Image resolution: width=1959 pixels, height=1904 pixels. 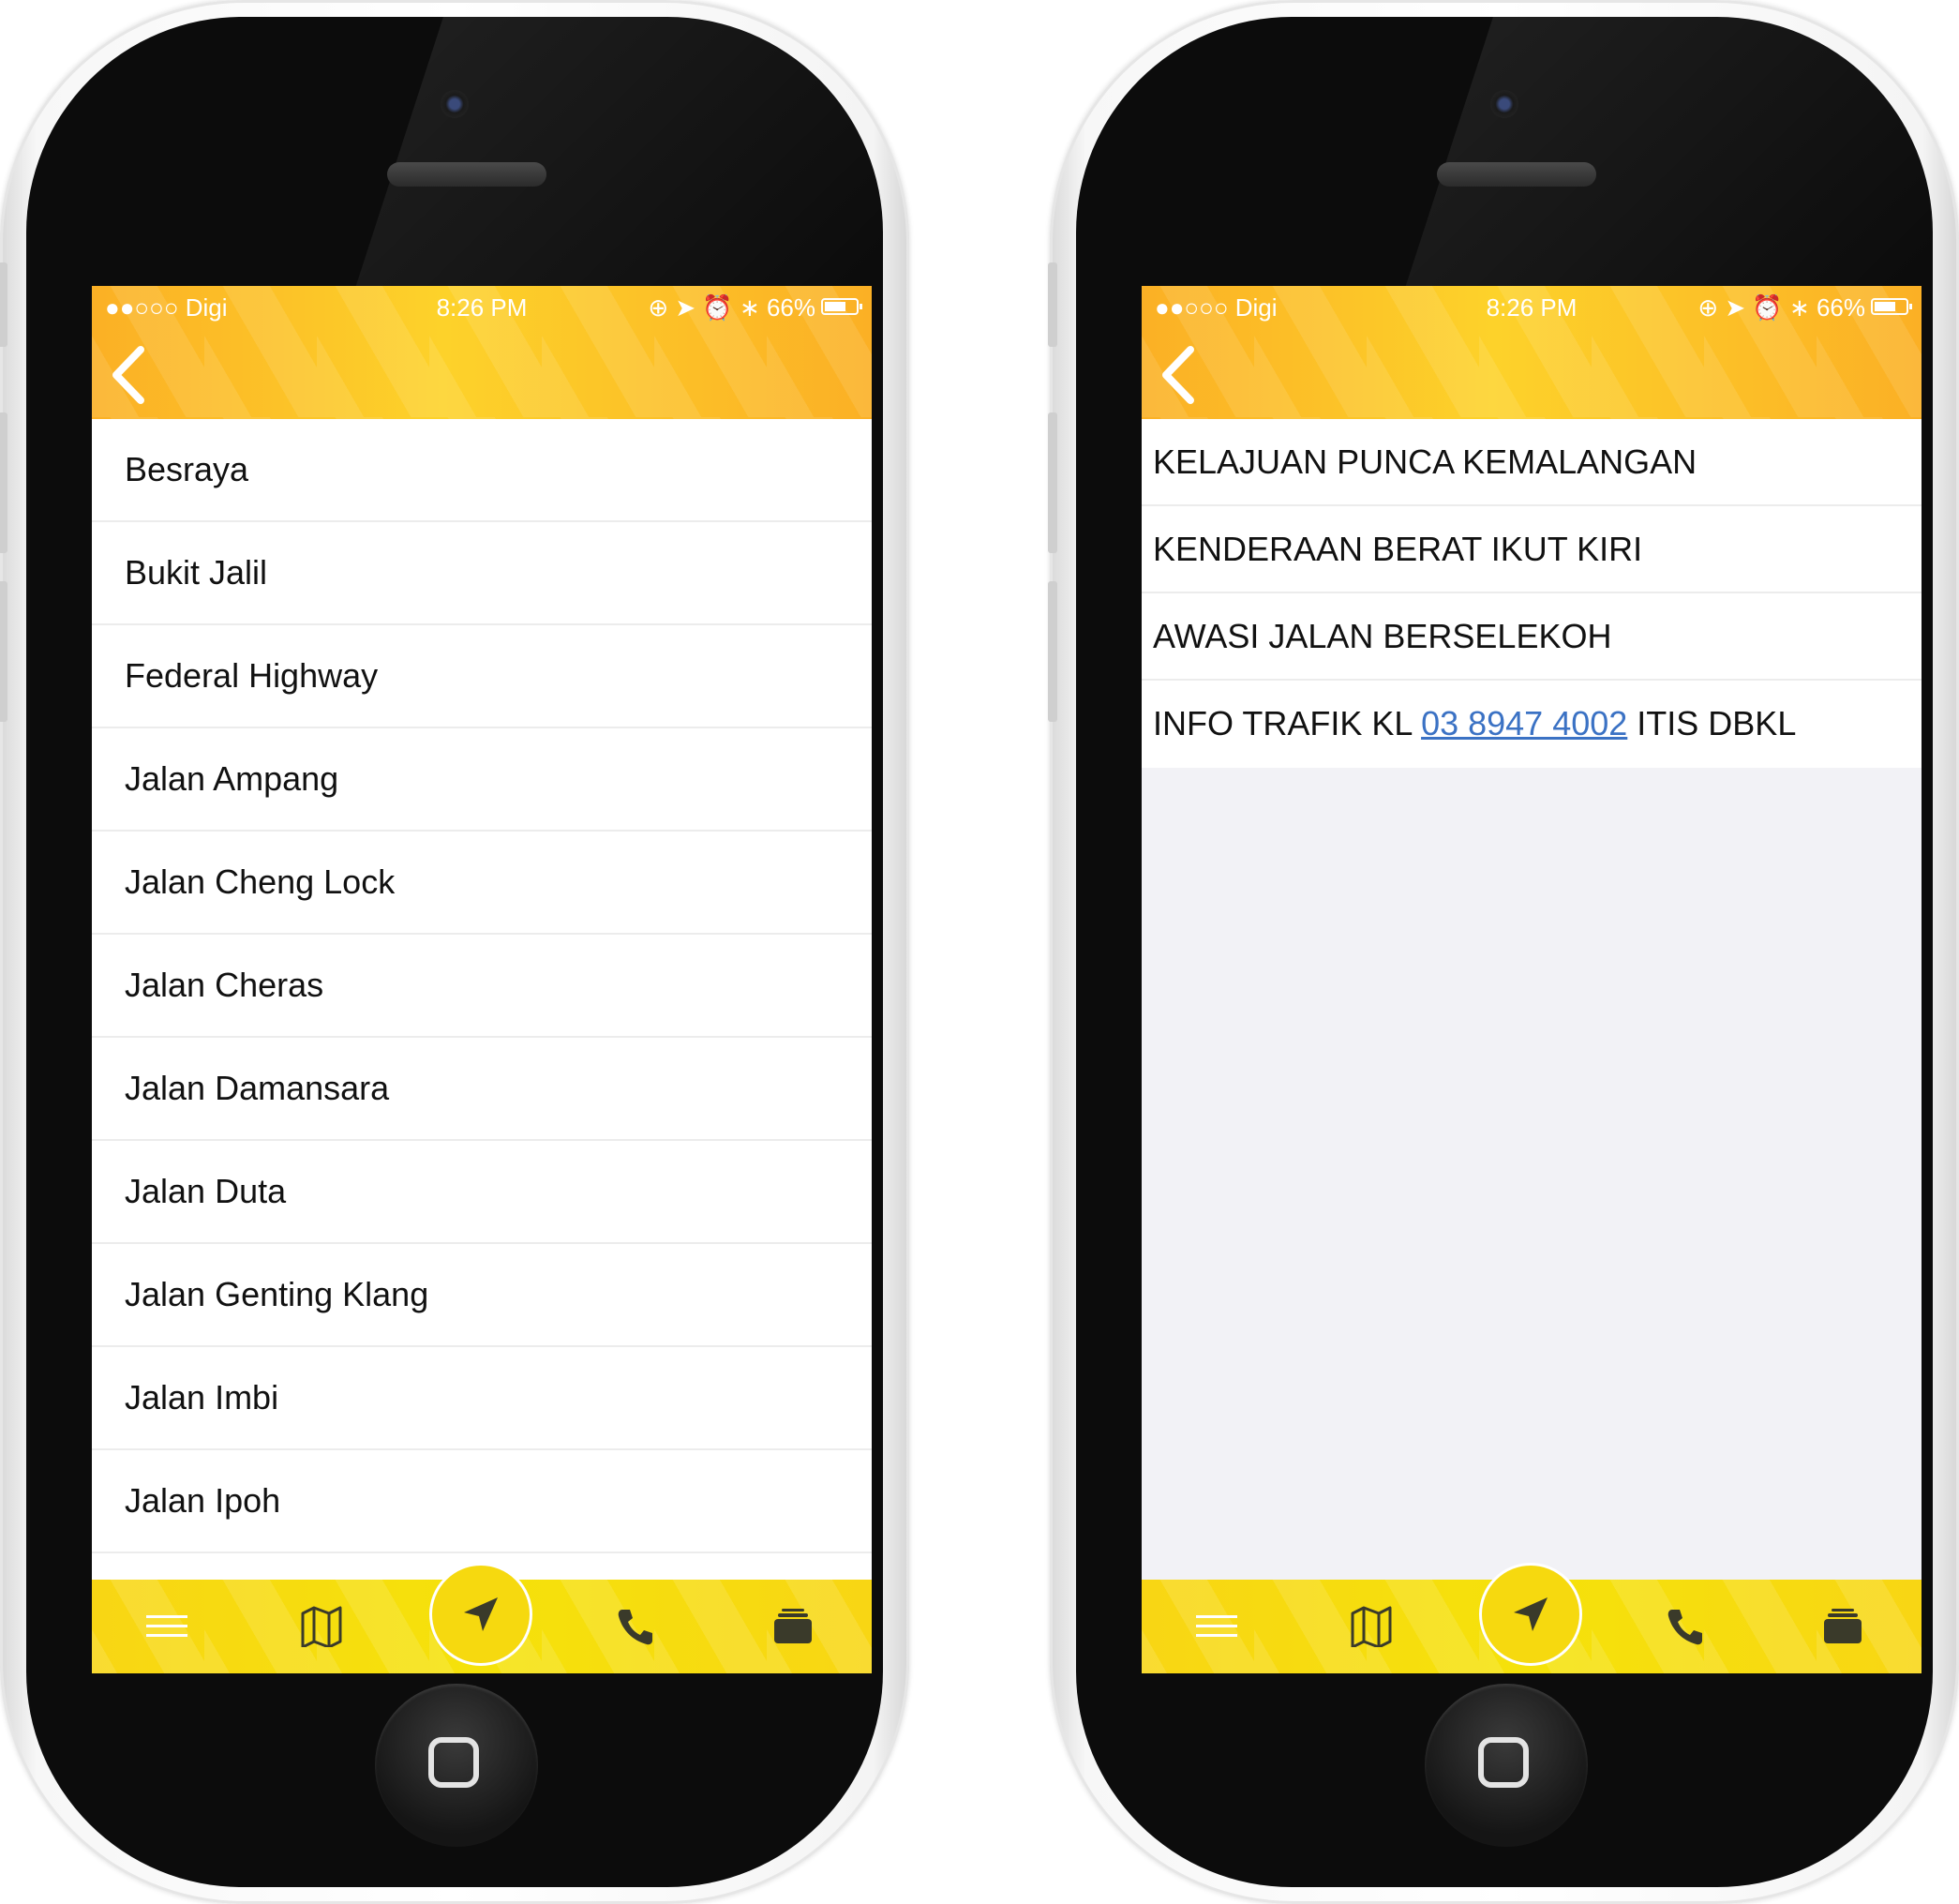 What do you see at coordinates (1524, 723) in the screenshot?
I see `hotline-phone-link: 03 8947 4002` at bounding box center [1524, 723].